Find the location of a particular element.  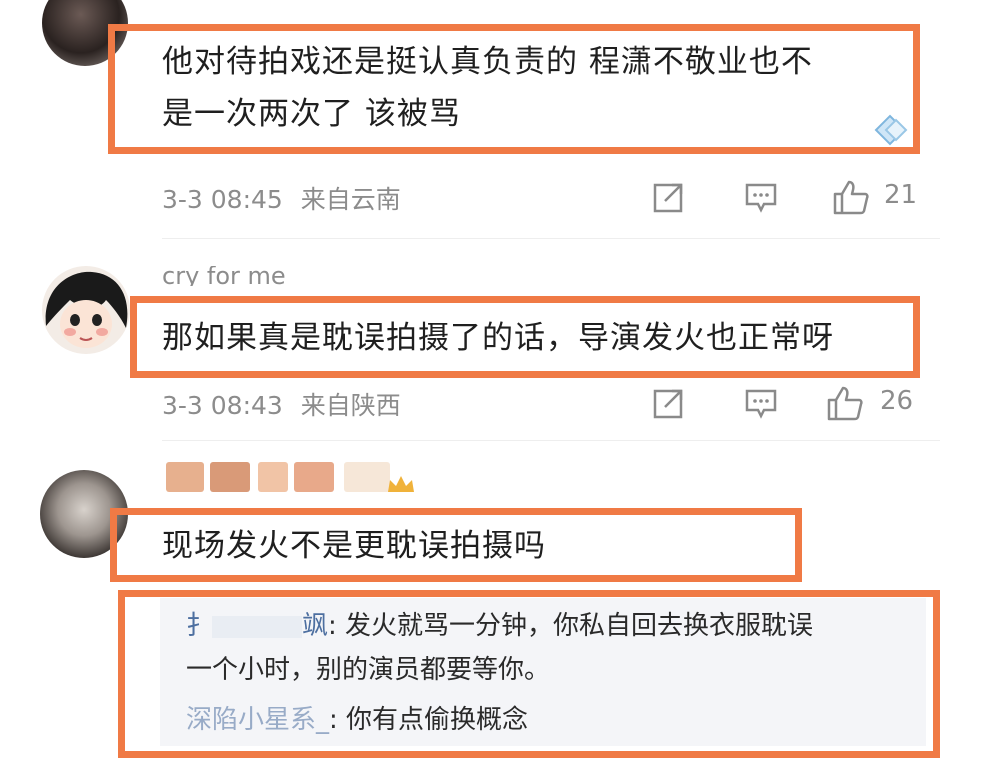

comment-text-line: 那如果真是耽误拍摄了的话，导演发火也正常呀 is located at coordinates (498, 338).